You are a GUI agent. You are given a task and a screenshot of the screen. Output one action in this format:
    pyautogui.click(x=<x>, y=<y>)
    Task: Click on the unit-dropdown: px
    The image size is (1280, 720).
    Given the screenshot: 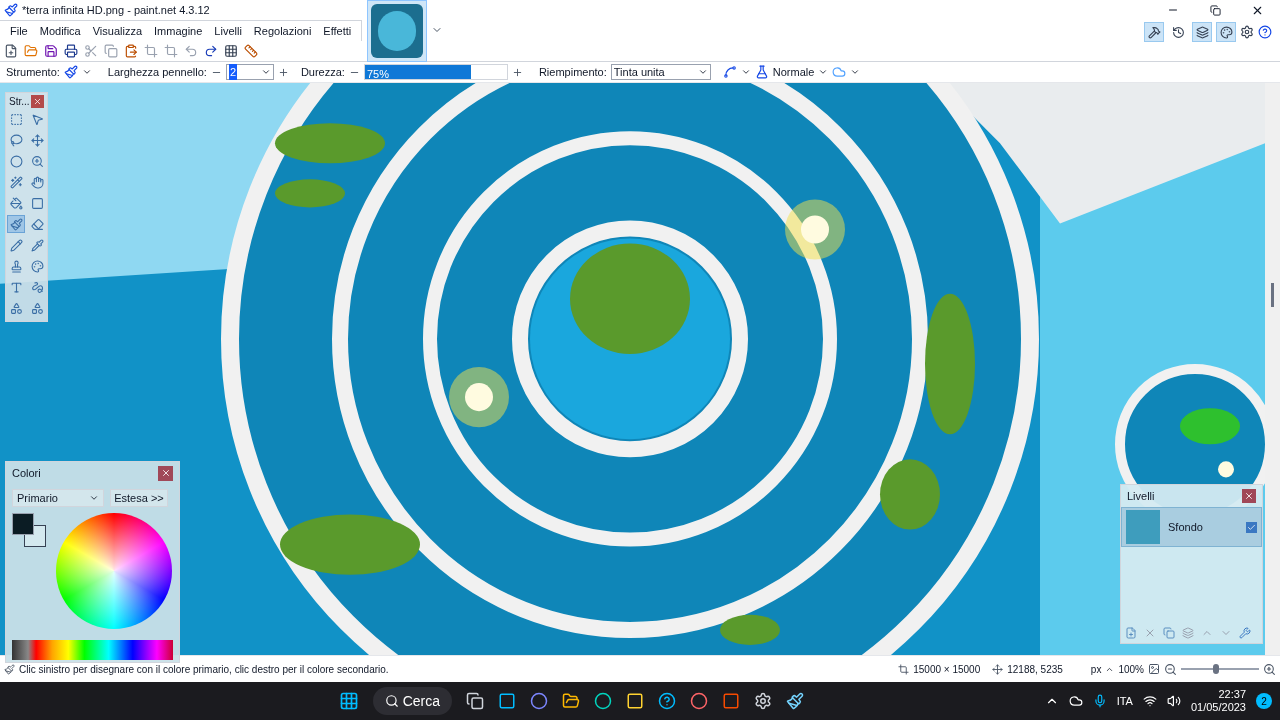 What is the action you would take?
    pyautogui.click(x=1096, y=669)
    